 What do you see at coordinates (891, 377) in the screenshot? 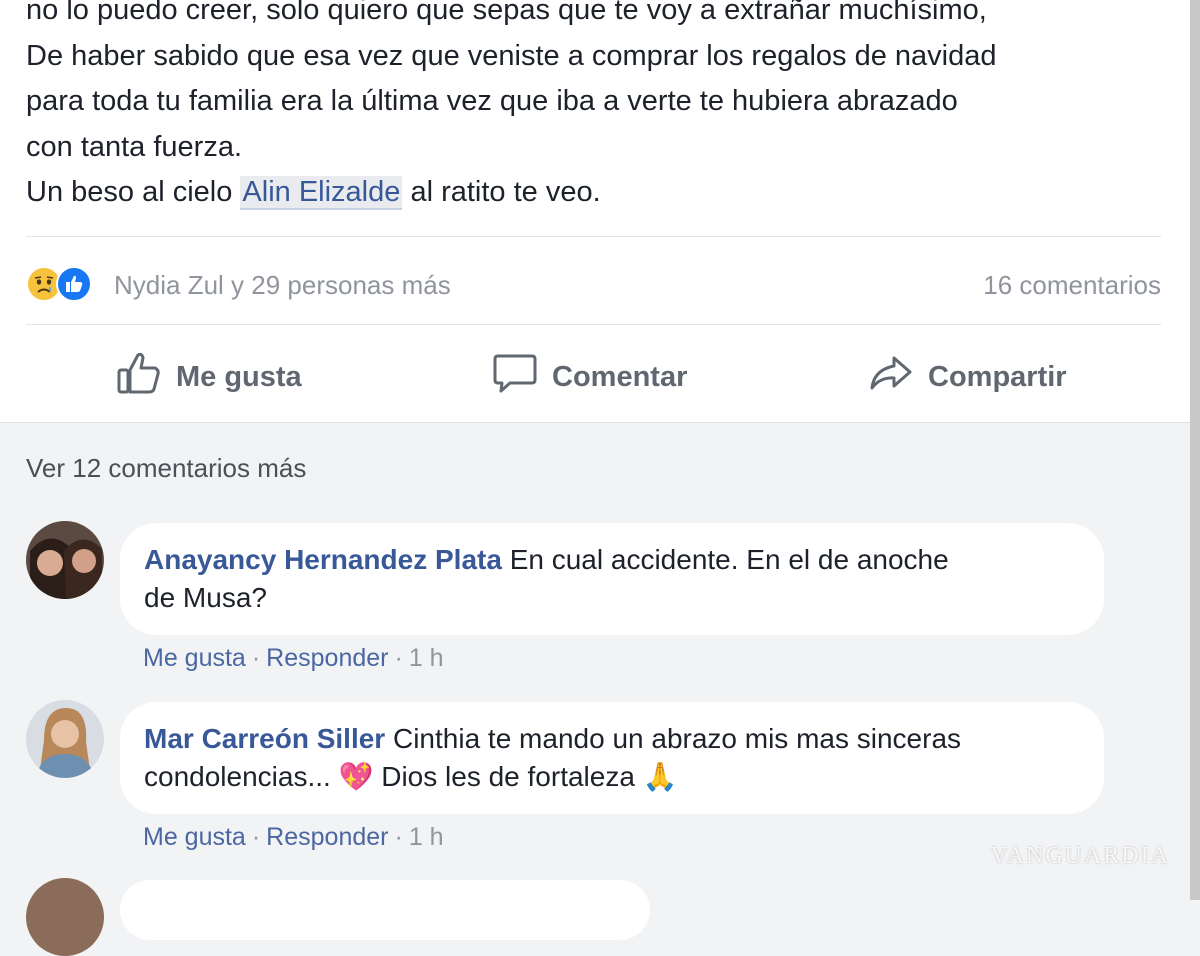
I see `share-arrow-icon` at bounding box center [891, 377].